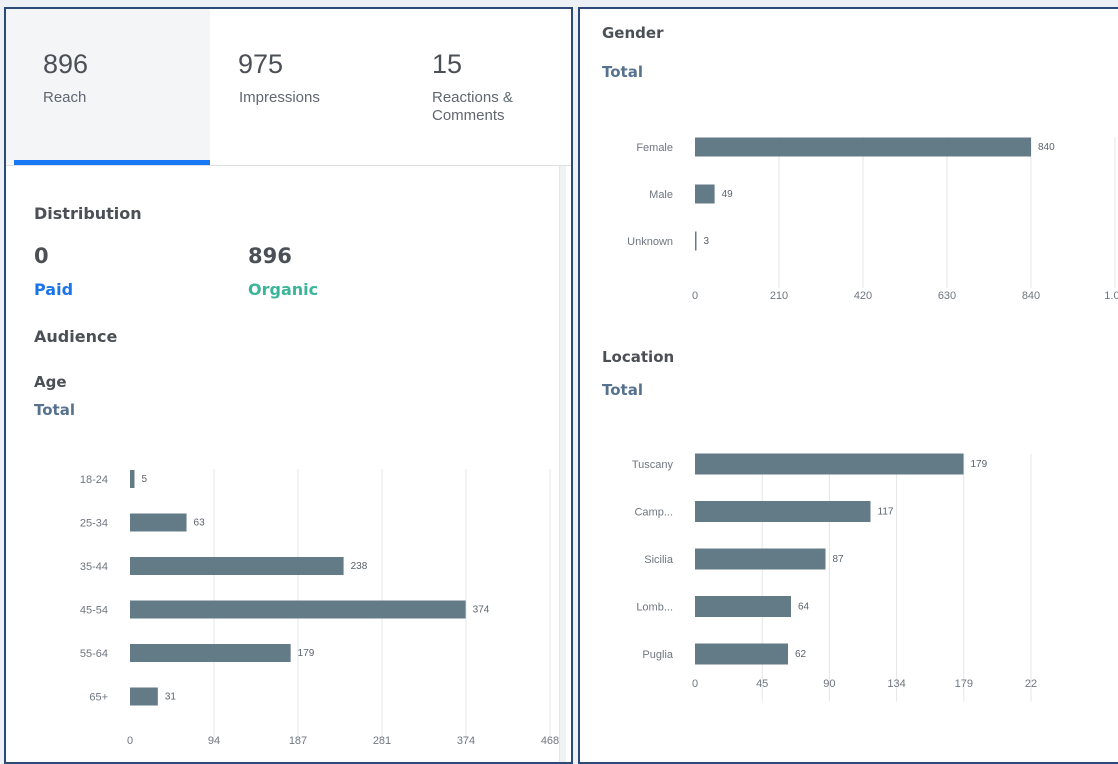 Image resolution: width=1118 pixels, height=764 pixels. What do you see at coordinates (886, 512) in the screenshot?
I see `bar-value-label: 117` at bounding box center [886, 512].